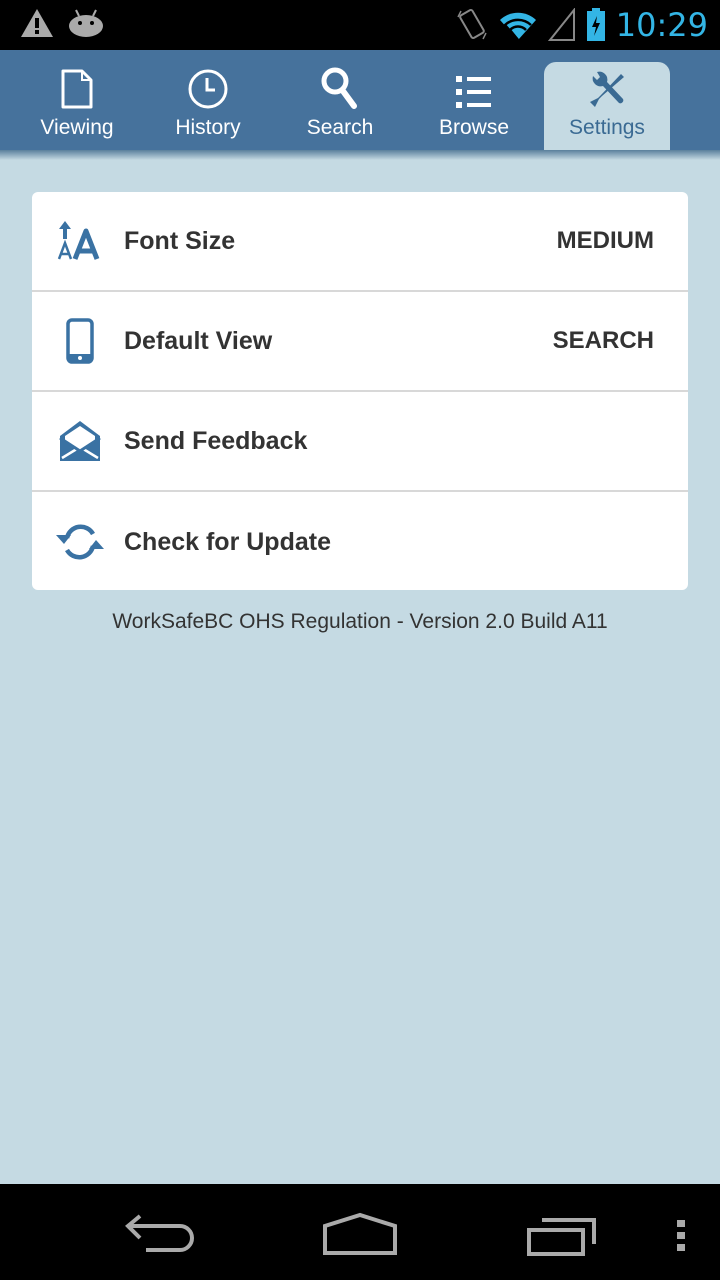 The height and width of the screenshot is (1280, 720). What do you see at coordinates (80, 542) in the screenshot?
I see `refresh-icon` at bounding box center [80, 542].